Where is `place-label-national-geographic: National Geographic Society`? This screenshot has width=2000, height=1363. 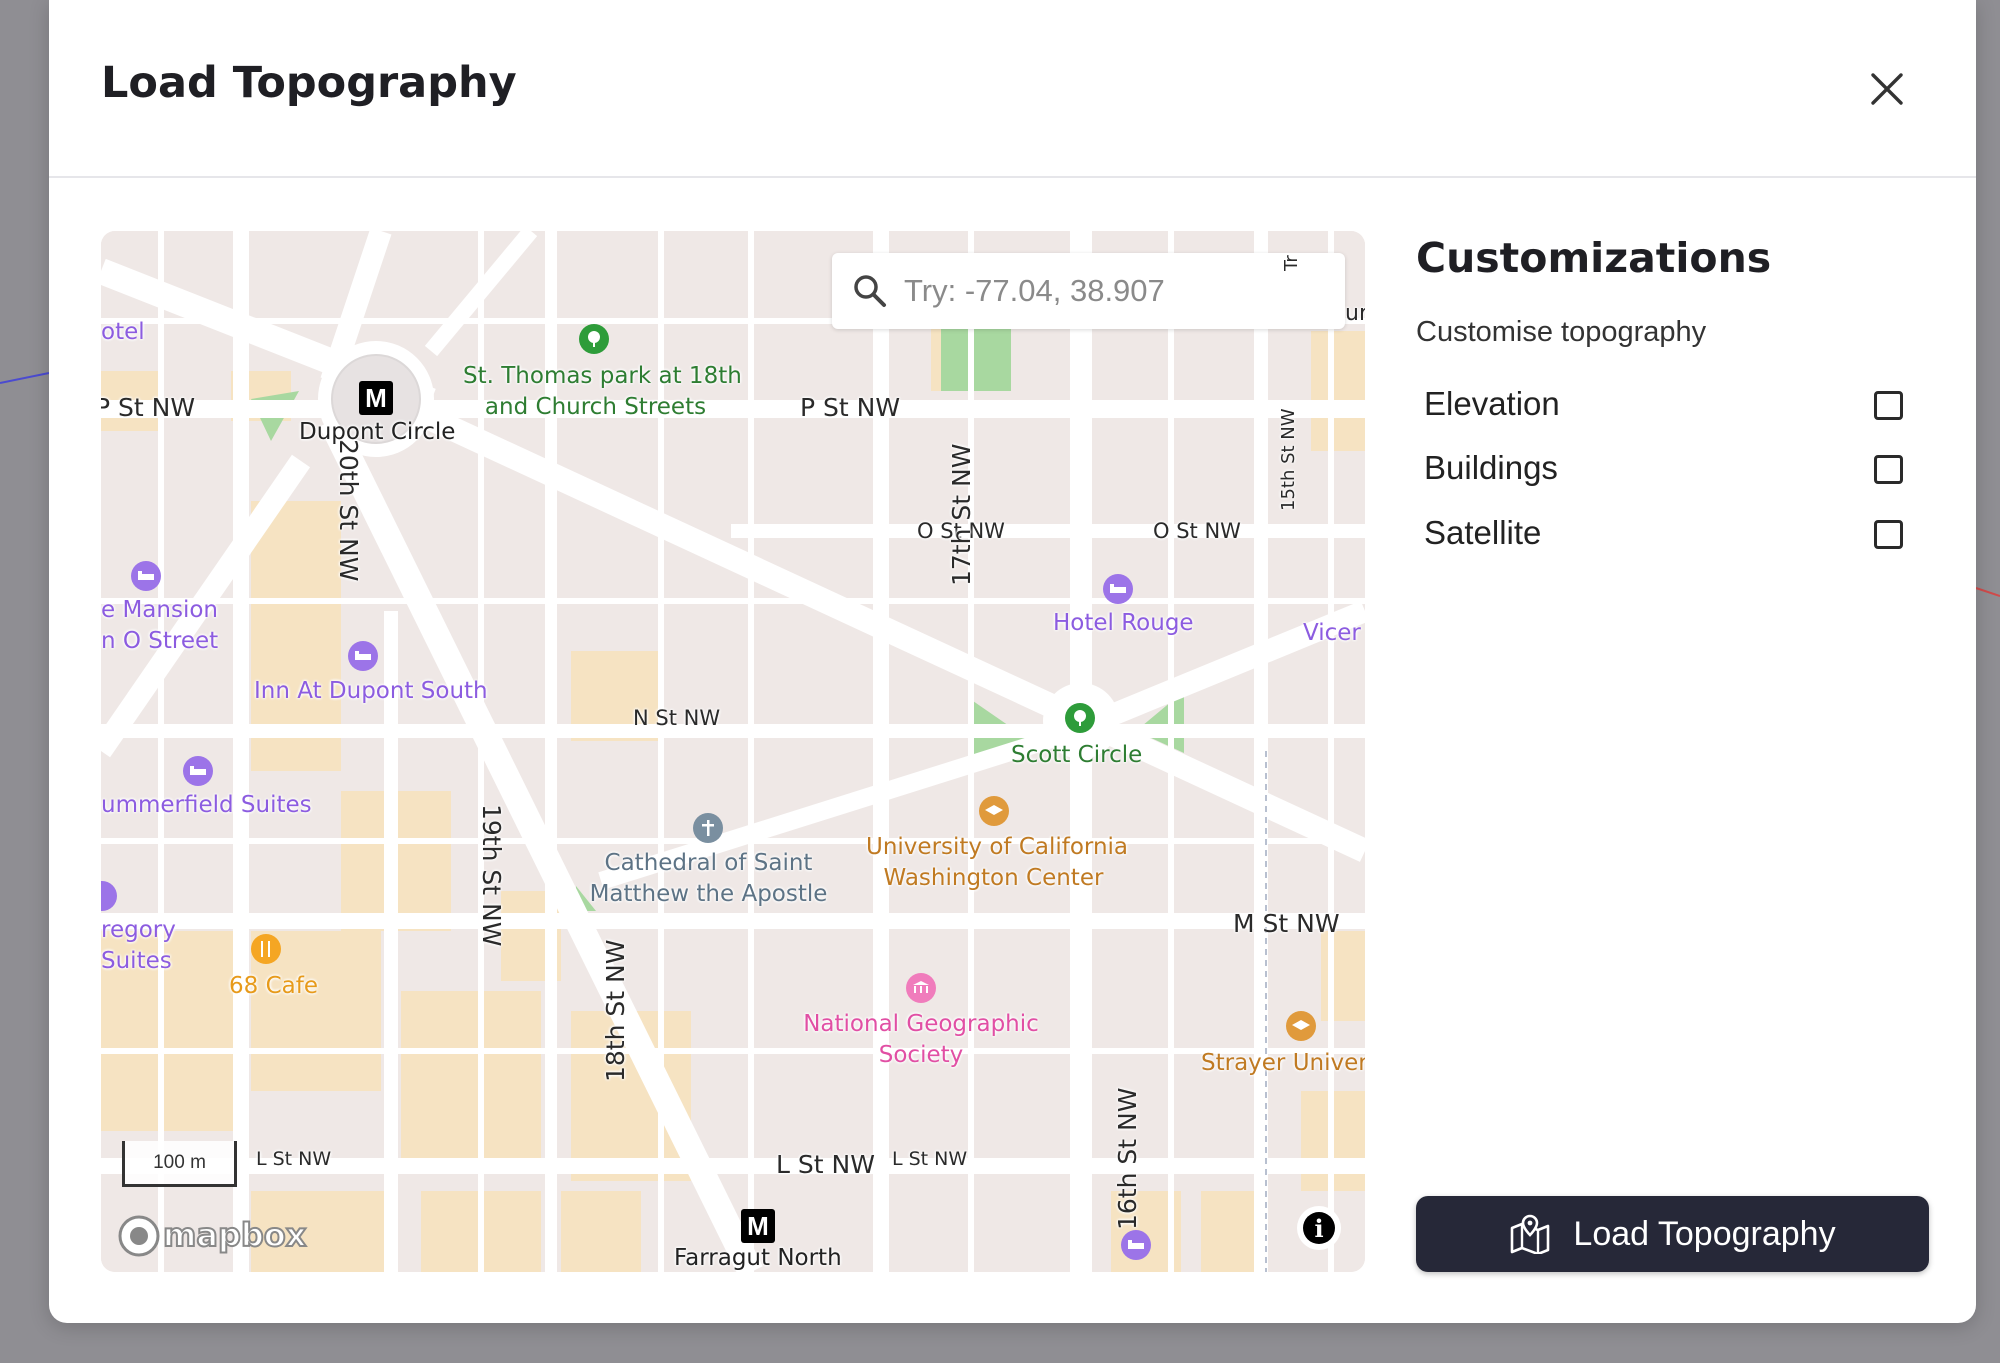 place-label-national-geographic: National Geographic Society is located at coordinates (921, 1039).